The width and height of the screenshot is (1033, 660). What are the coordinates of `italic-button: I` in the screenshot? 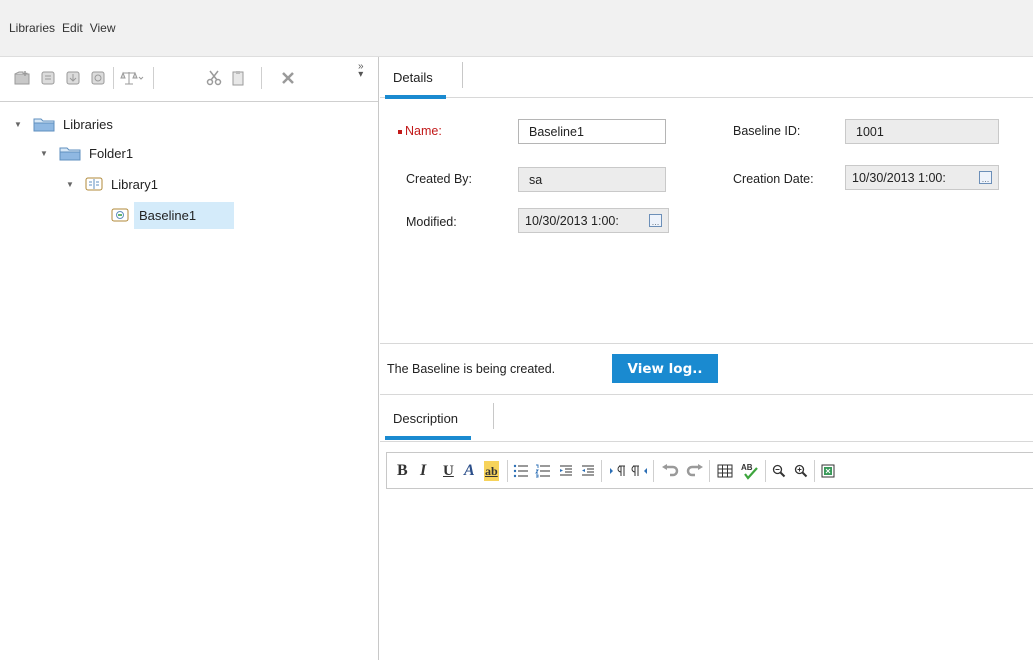 It's located at (423, 471).